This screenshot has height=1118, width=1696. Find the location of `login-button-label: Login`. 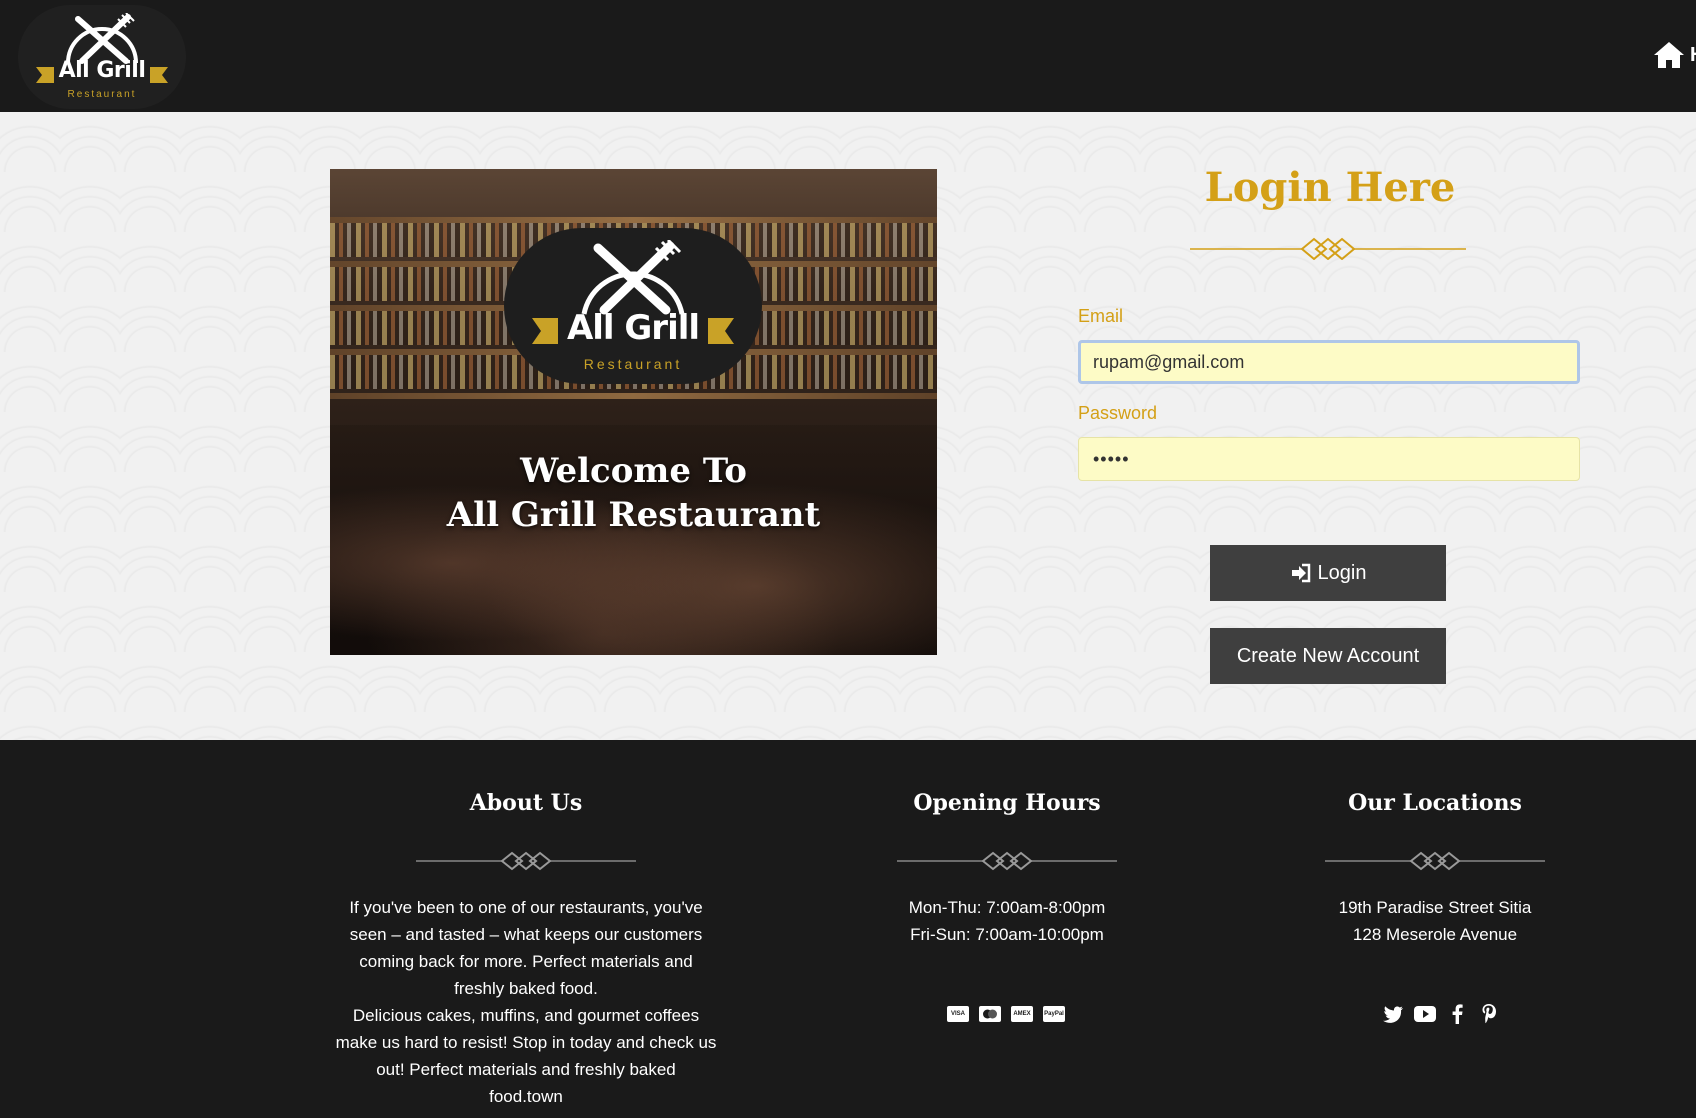

login-button-label: Login is located at coordinates (1342, 572).